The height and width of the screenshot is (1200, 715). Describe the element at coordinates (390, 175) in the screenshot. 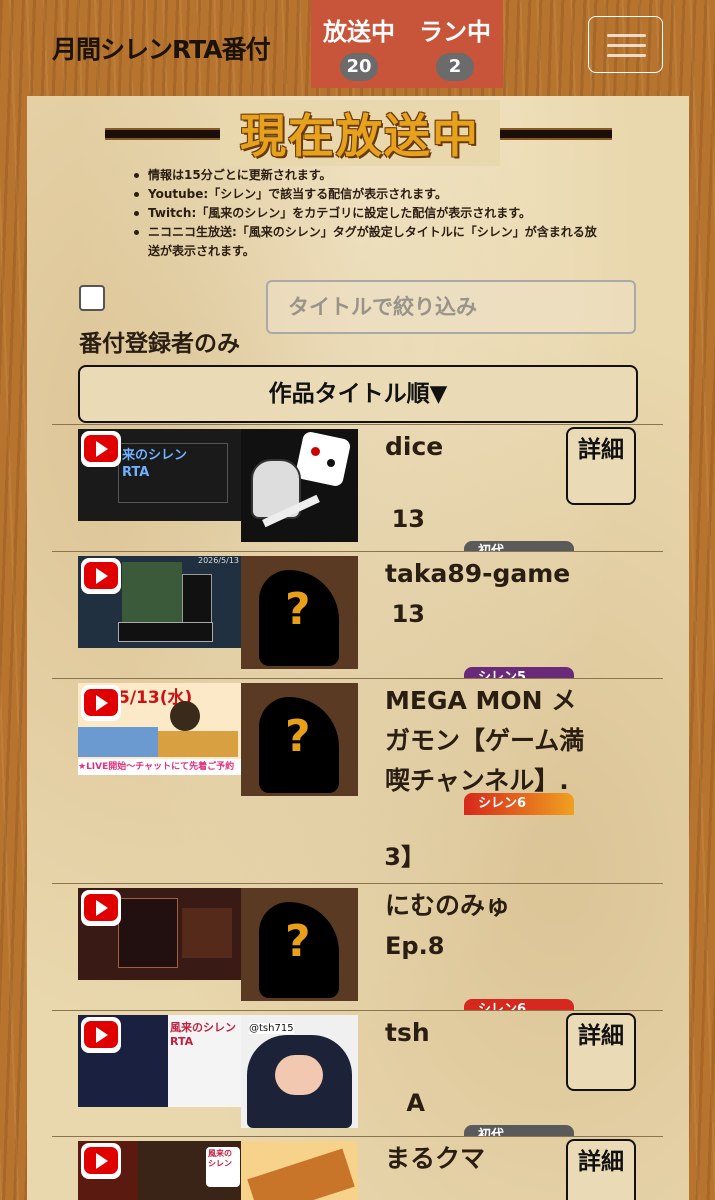

I see `note-item: 情報は15分ごとに更新されます。` at that location.